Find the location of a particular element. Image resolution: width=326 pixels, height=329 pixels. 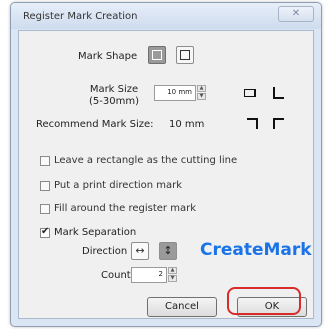

count-stepper: ▲ ▼ is located at coordinates (172, 275).